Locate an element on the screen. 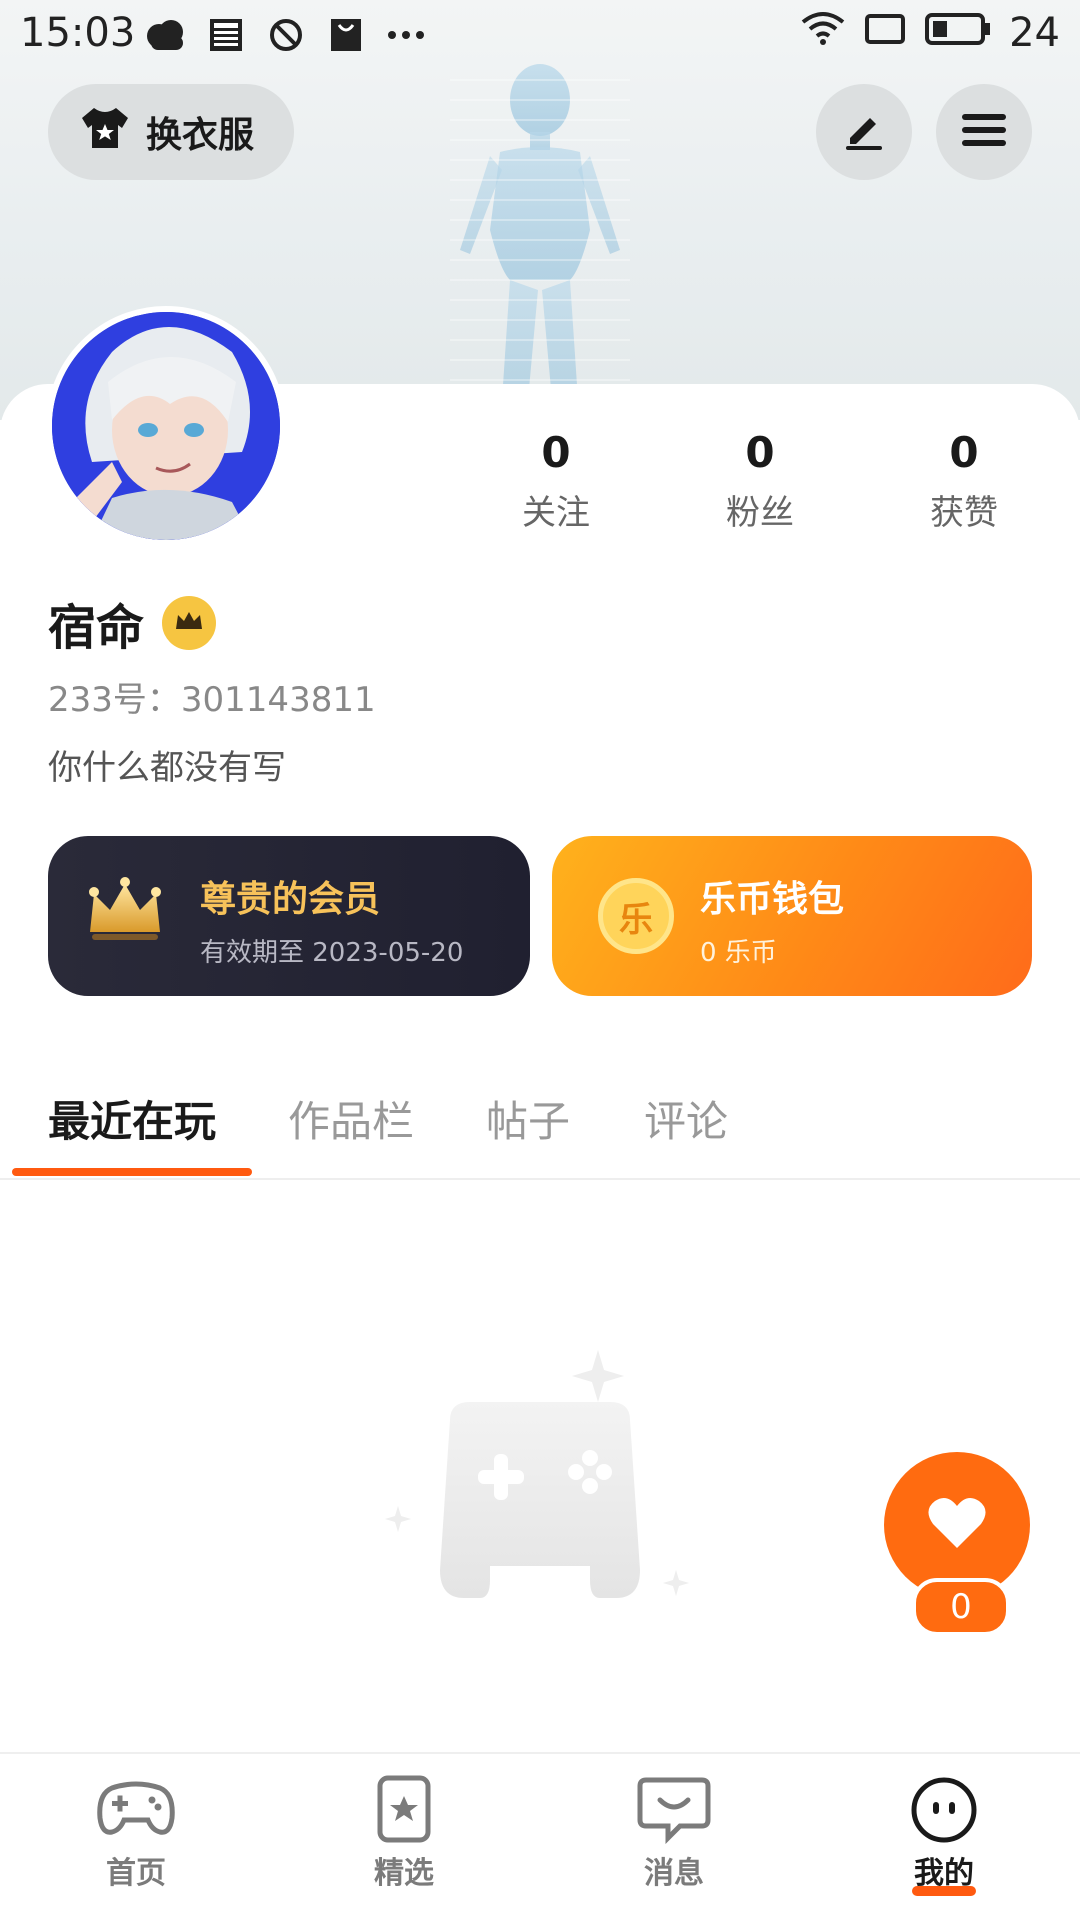 The height and width of the screenshot is (1922, 1080). status-time: 15:03 is located at coordinates (78, 33).